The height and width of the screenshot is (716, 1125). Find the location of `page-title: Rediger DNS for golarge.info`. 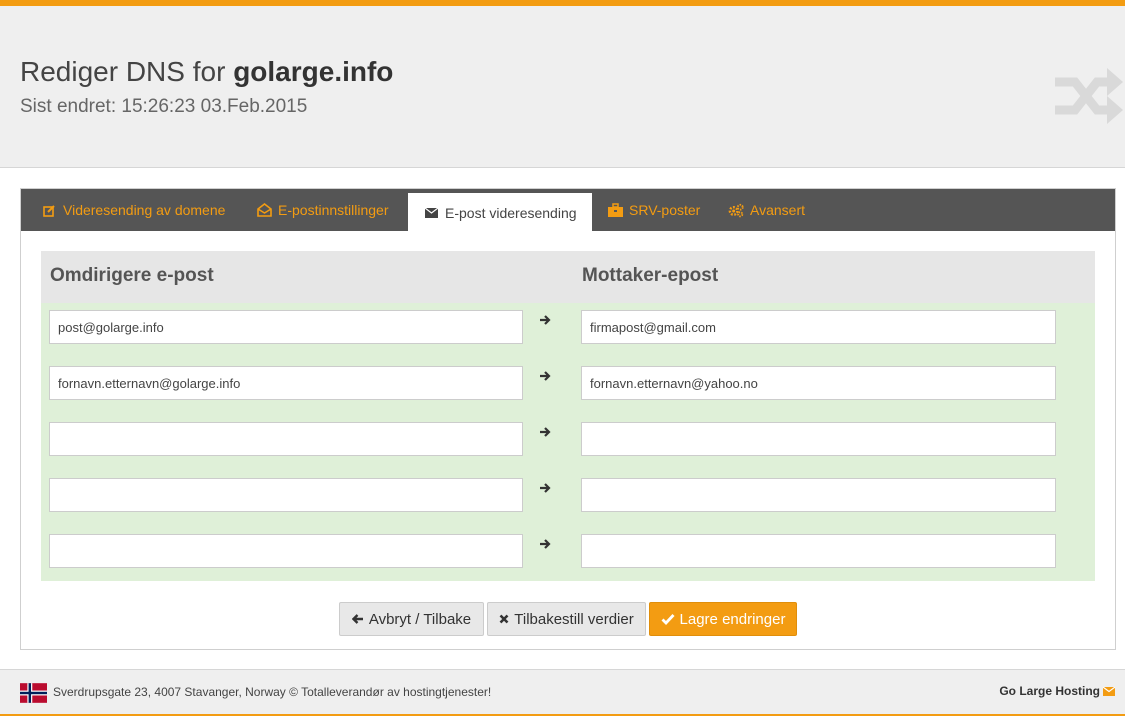

page-title: Rediger DNS for golarge.info is located at coordinates (207, 71).